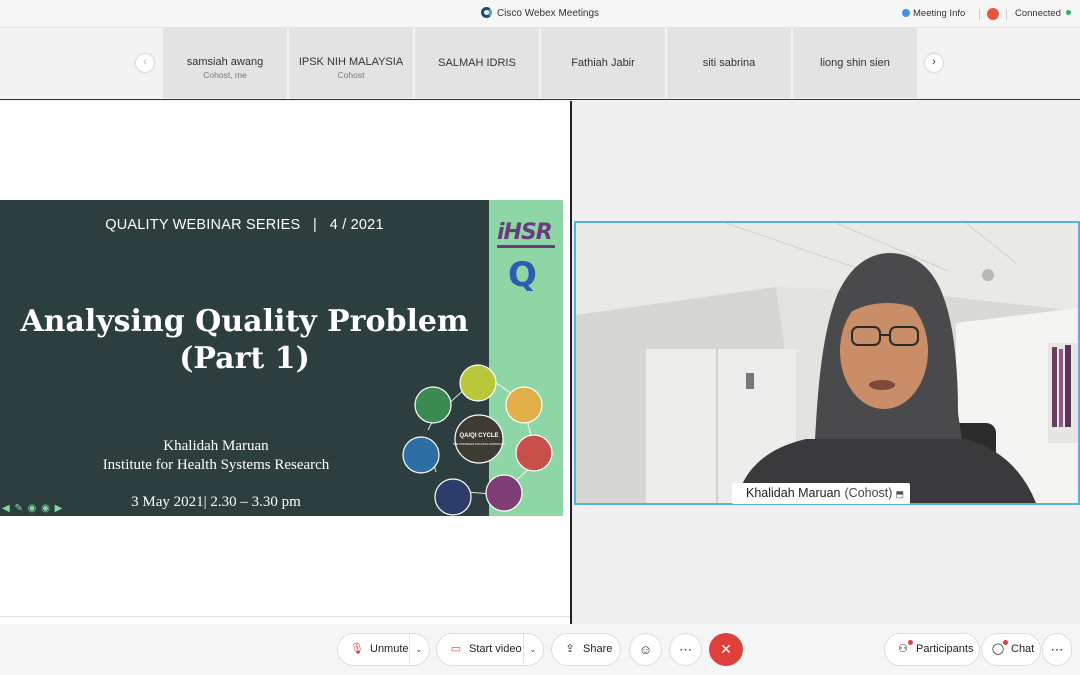 This screenshot has width=1080, height=675. What do you see at coordinates (479, 444) in the screenshot?
I see `cycle-center-sublabel: THE PROBLEM SOLVING APPROACH` at bounding box center [479, 444].